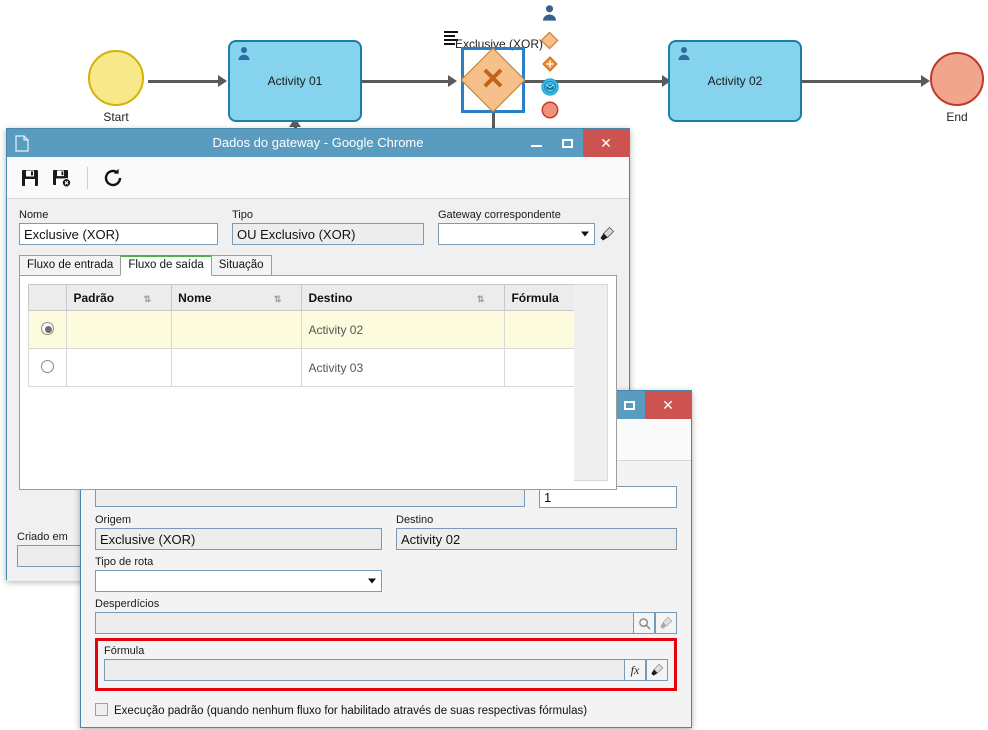 The image size is (988, 730). What do you see at coordinates (70, 265) in the screenshot?
I see `tab-fluxo-de-entrada: Fluxo de entrada` at bounding box center [70, 265].